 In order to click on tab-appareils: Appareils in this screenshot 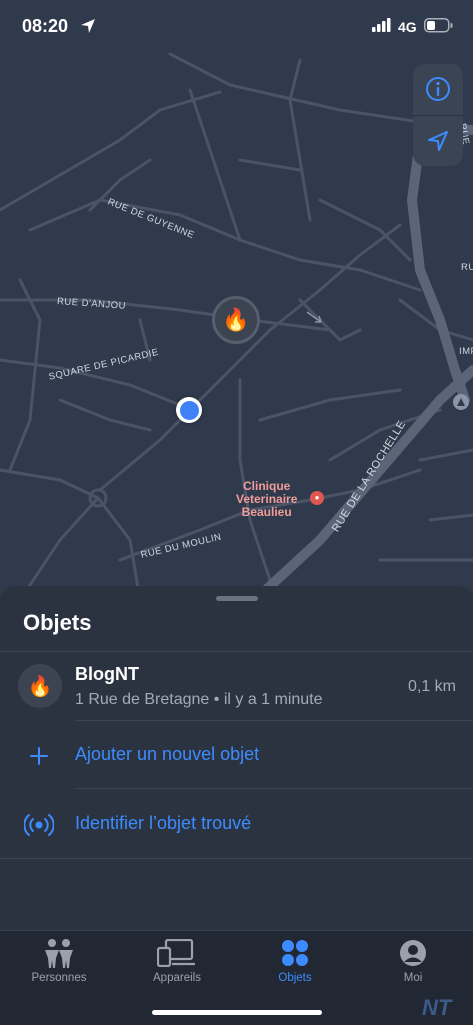, I will do `click(177, 965)`.